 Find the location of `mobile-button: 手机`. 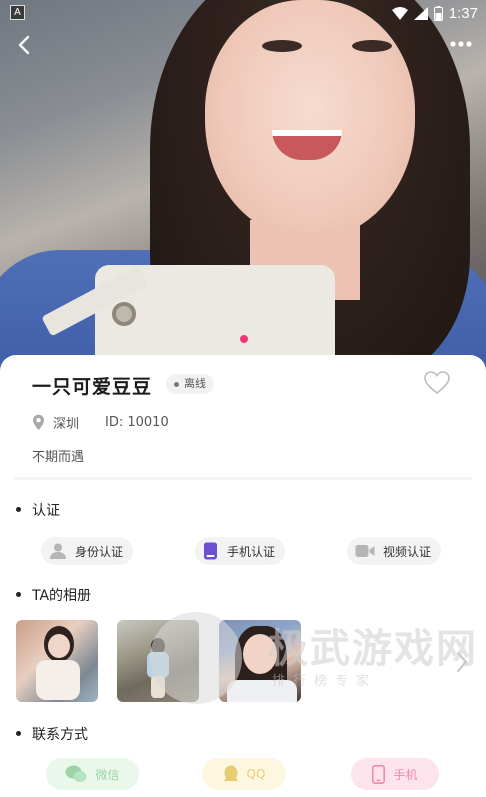

mobile-button: 手机 is located at coordinates (395, 774).